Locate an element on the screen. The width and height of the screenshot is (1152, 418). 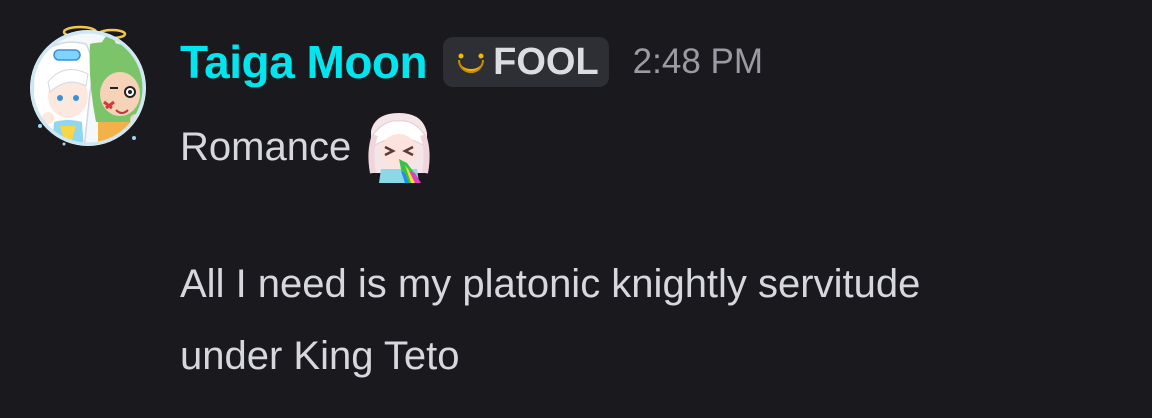
avatar is located at coordinates (88, 86).